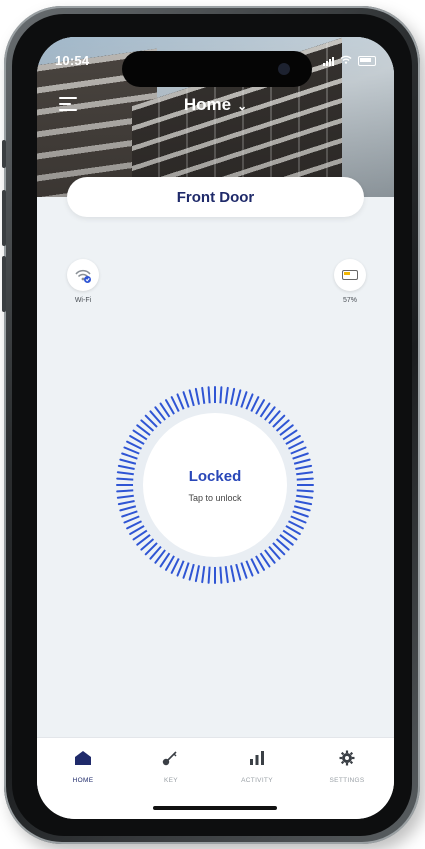 The height and width of the screenshot is (849, 425). I want to click on battery-icon, so click(350, 275).